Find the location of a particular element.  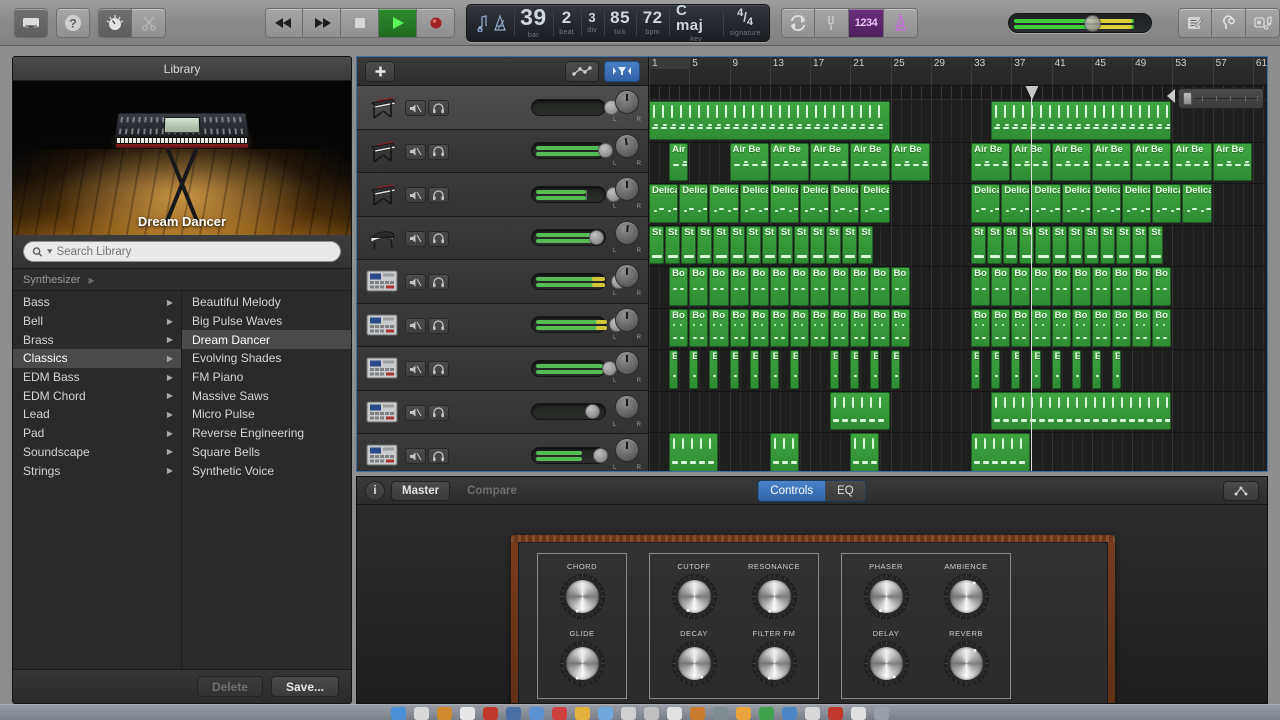

library-category-classics: Classics ▶ is located at coordinates (97, 358).